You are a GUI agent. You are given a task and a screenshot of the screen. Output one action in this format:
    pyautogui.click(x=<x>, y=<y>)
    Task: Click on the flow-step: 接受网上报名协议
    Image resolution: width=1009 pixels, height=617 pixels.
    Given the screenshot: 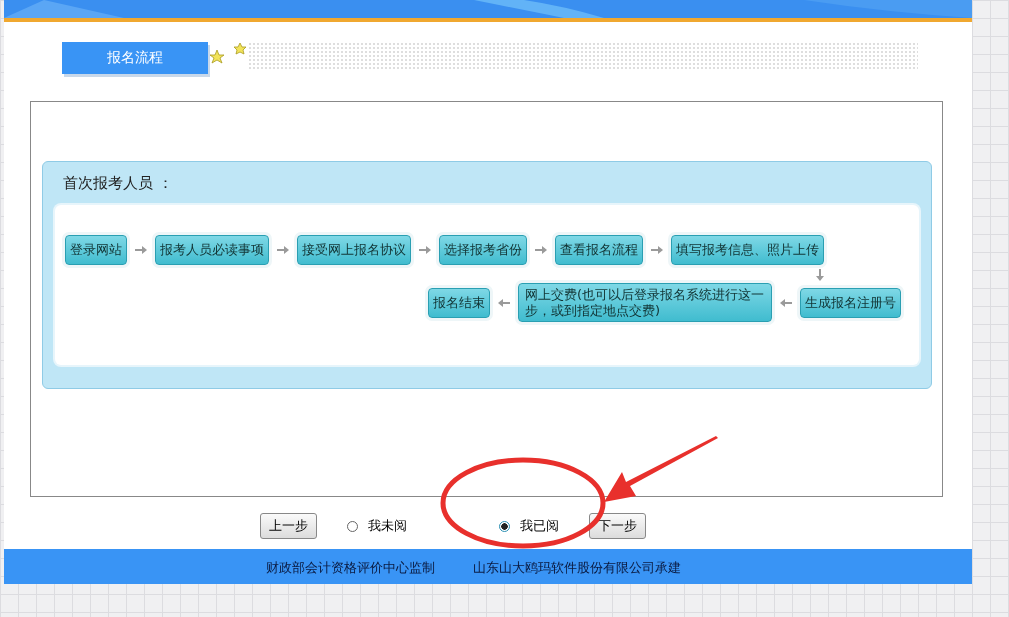 What is the action you would take?
    pyautogui.click(x=354, y=250)
    